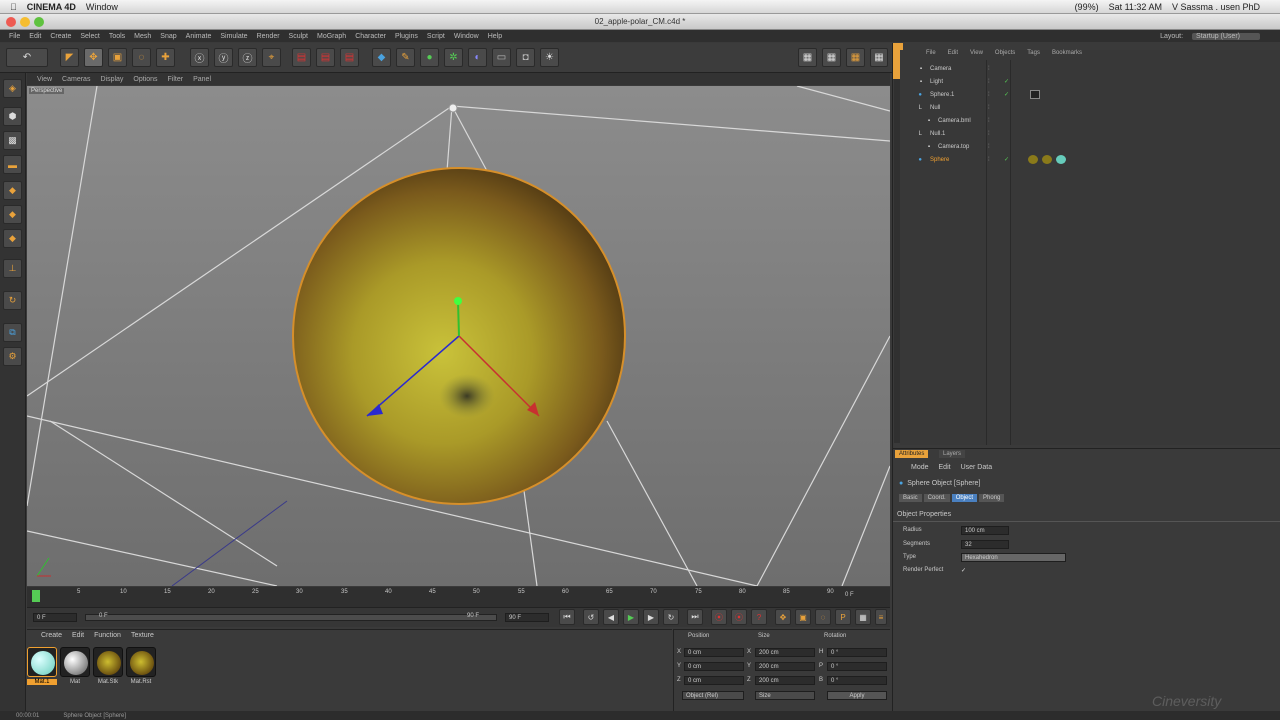 This screenshot has height=720, width=1280. I want to click on coord-mode-select: Object (Rel), so click(713, 695).